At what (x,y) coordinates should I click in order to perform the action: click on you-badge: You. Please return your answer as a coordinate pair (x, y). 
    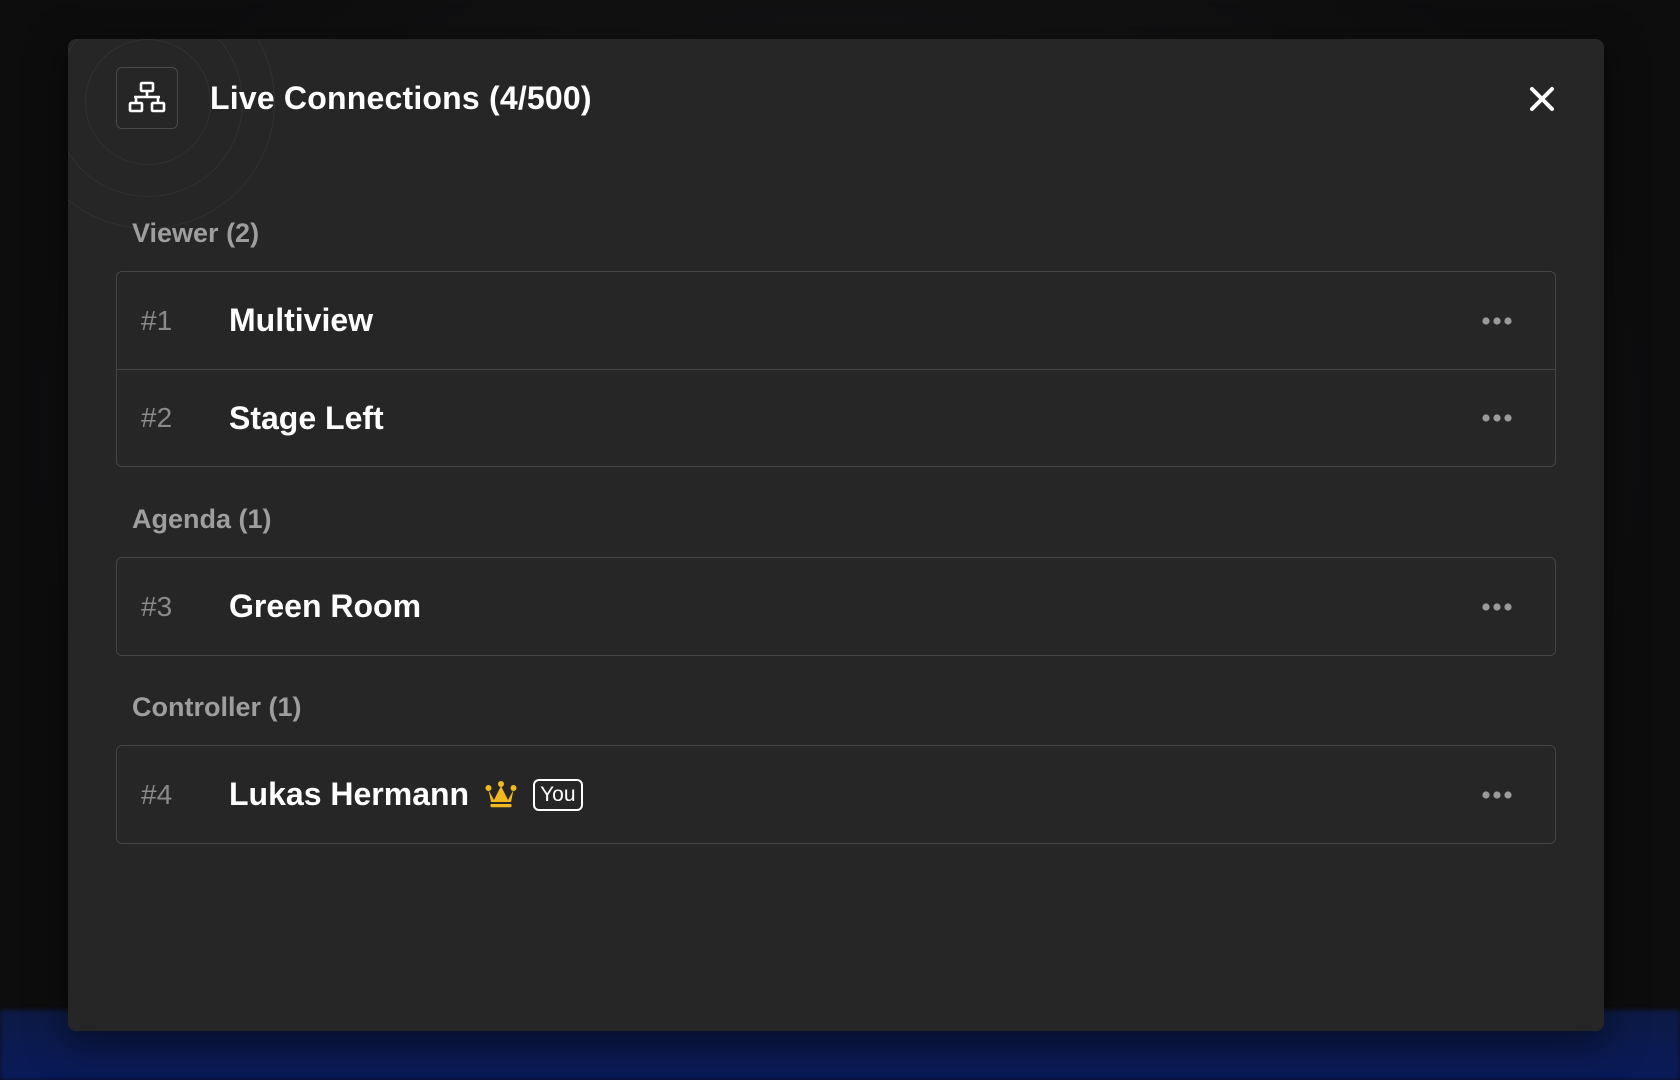
    Looking at the image, I should click on (558, 794).